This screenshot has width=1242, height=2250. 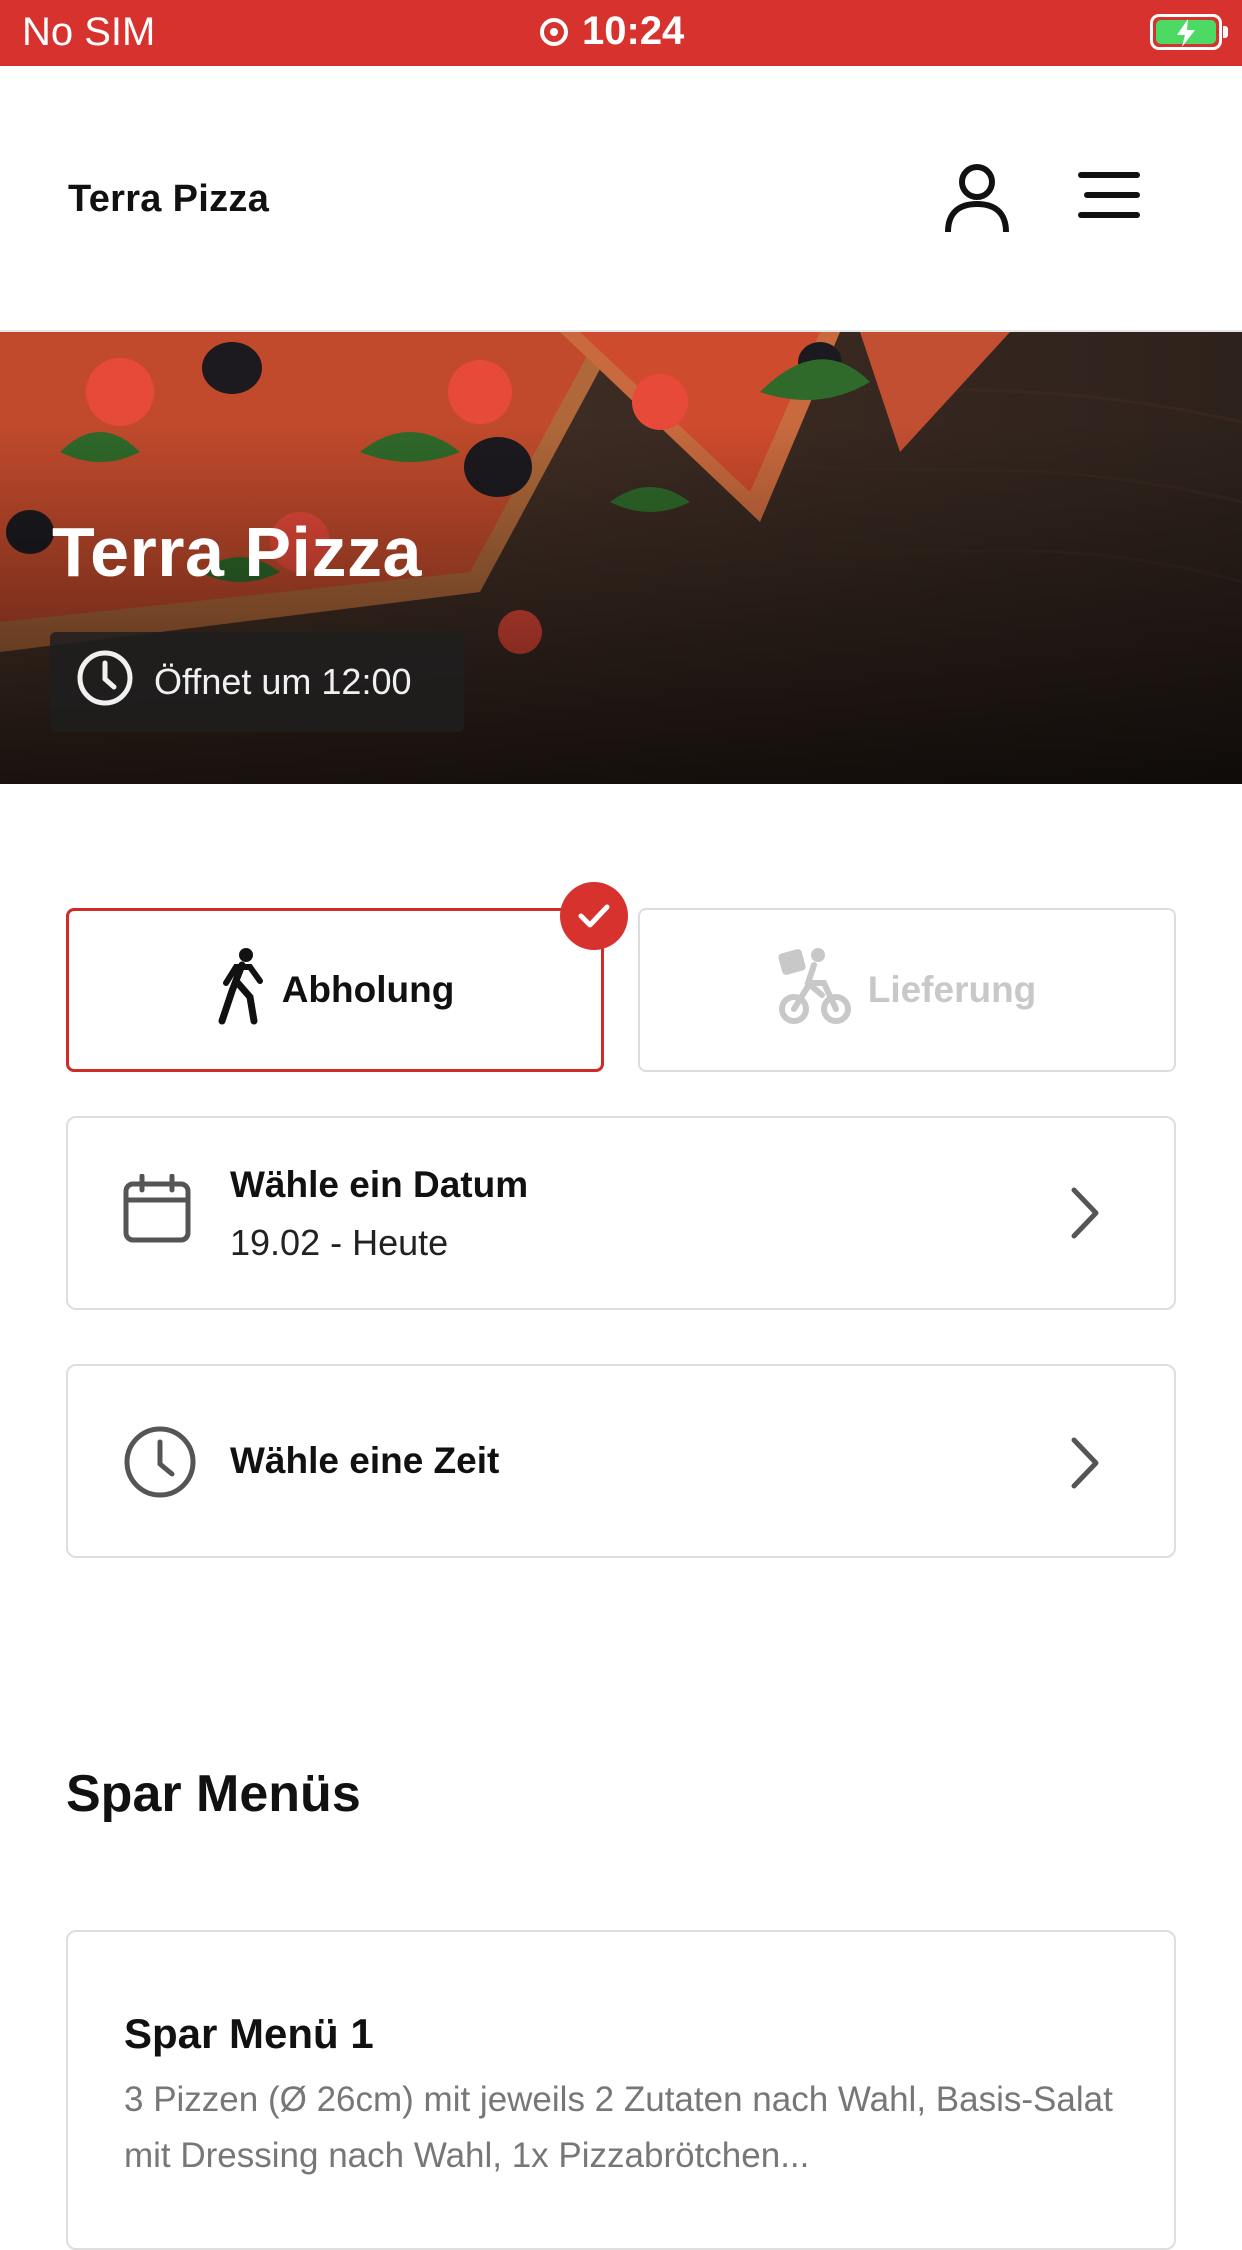 I want to click on delivery-option: Lieferung, so click(x=907, y=990).